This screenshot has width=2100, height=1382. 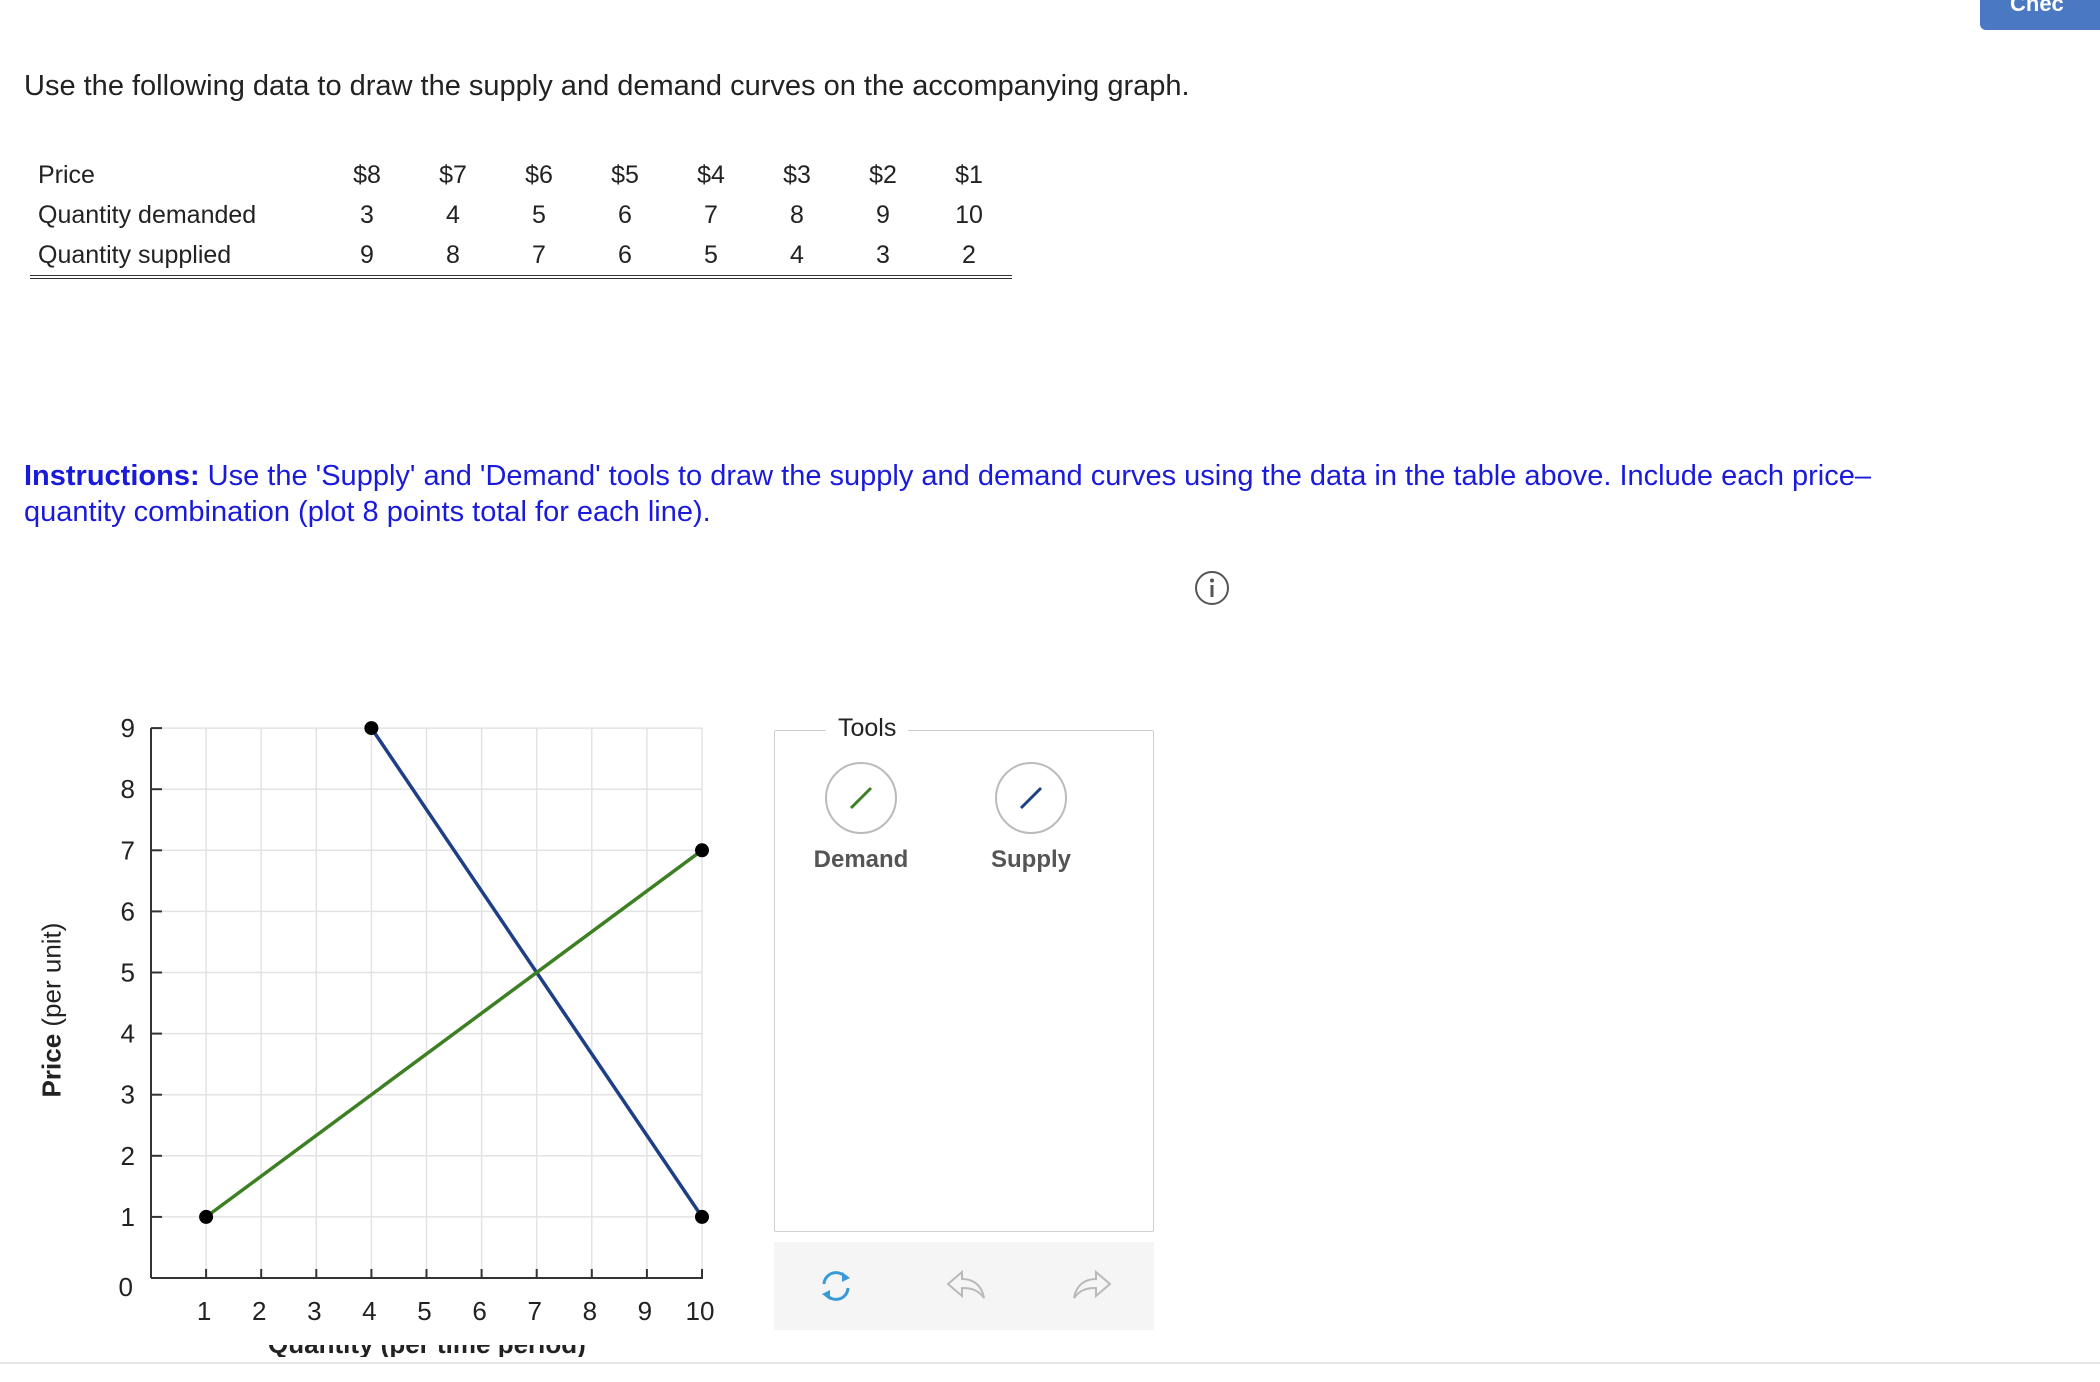 What do you see at coordinates (424, 1311) in the screenshot?
I see `x-tick-label: 5` at bounding box center [424, 1311].